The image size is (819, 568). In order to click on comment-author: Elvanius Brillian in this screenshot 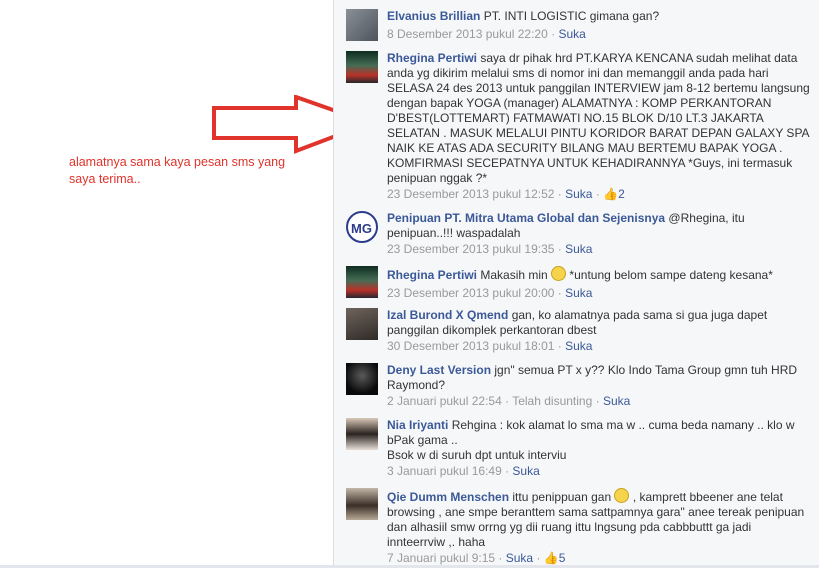, I will do `click(433, 16)`.